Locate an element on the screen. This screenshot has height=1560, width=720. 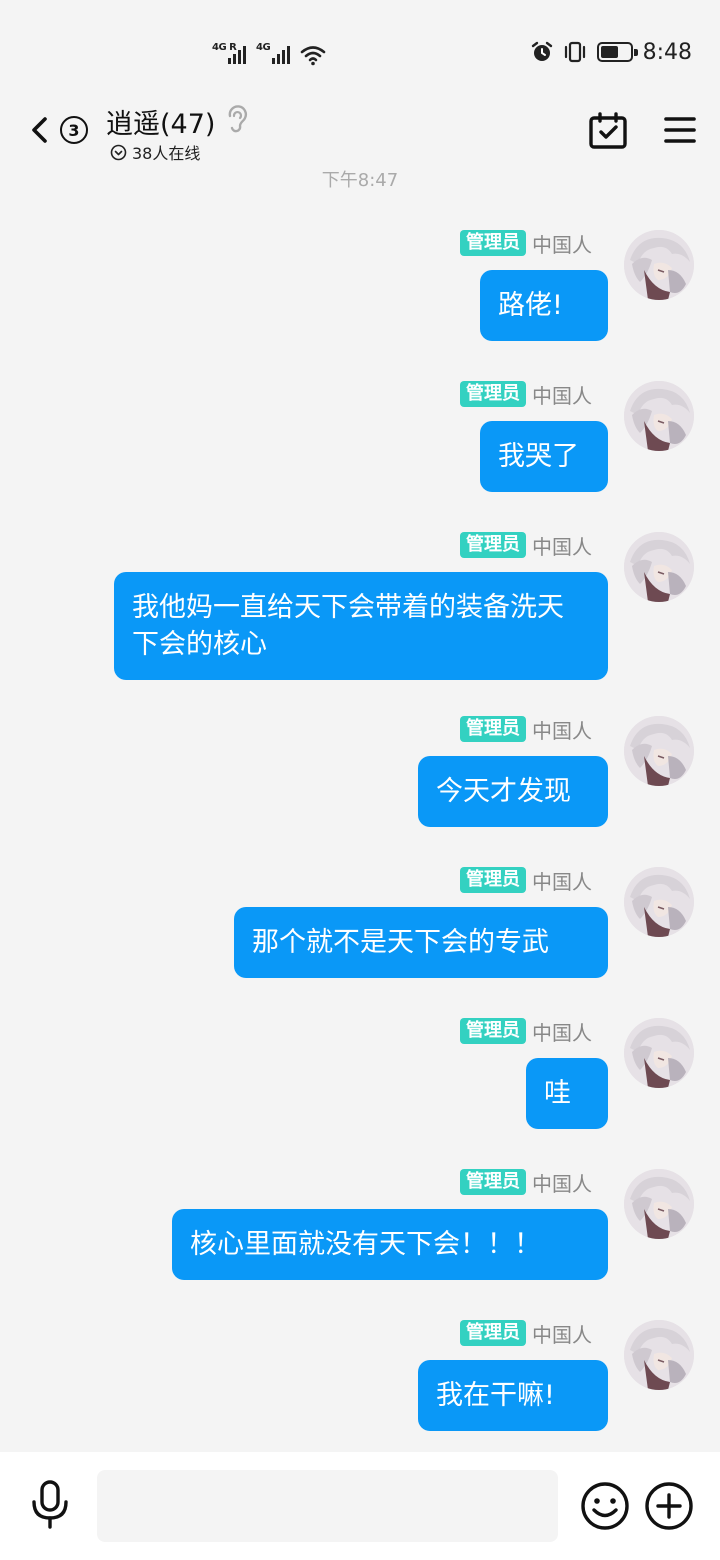
message-bubble: 我他妈一直给天下会带着的装备洗天下会的核心 is located at coordinates (361, 626).